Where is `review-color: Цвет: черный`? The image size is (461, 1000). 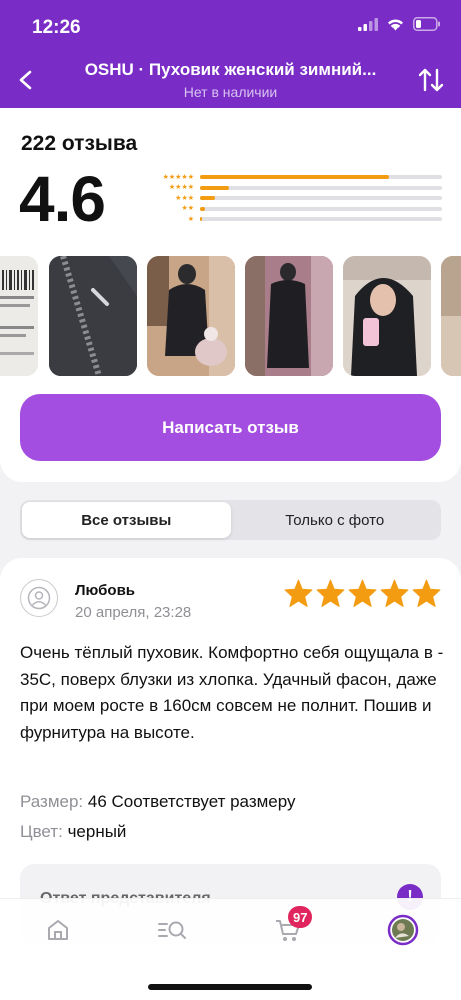 review-color: Цвет: черный is located at coordinates (73, 832).